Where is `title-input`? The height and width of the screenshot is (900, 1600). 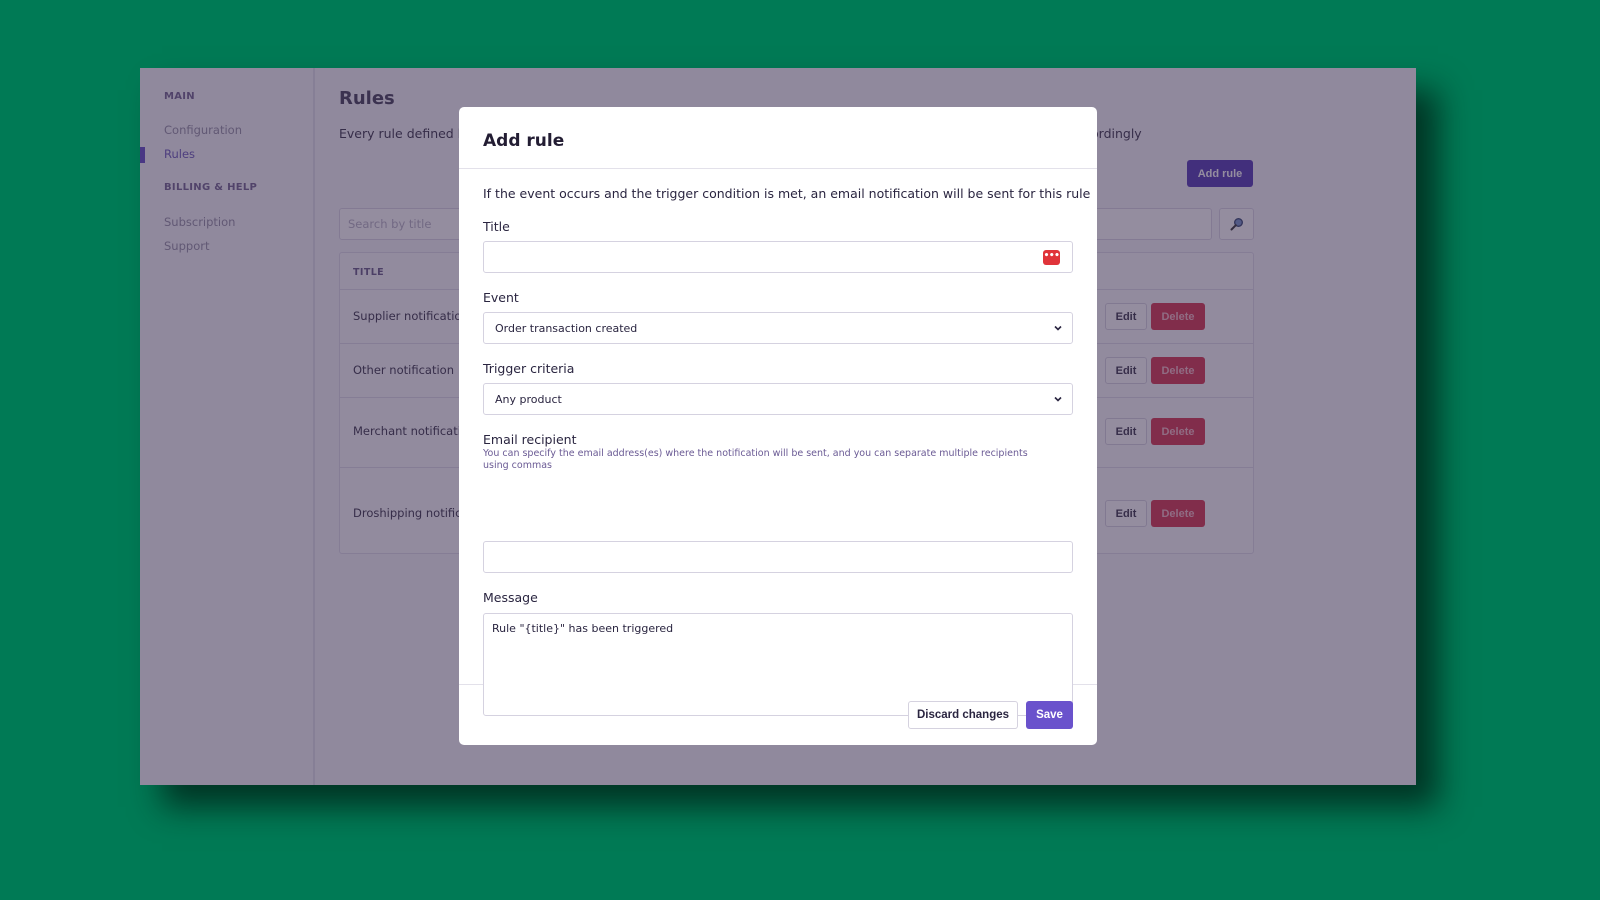
title-input is located at coordinates (778, 257).